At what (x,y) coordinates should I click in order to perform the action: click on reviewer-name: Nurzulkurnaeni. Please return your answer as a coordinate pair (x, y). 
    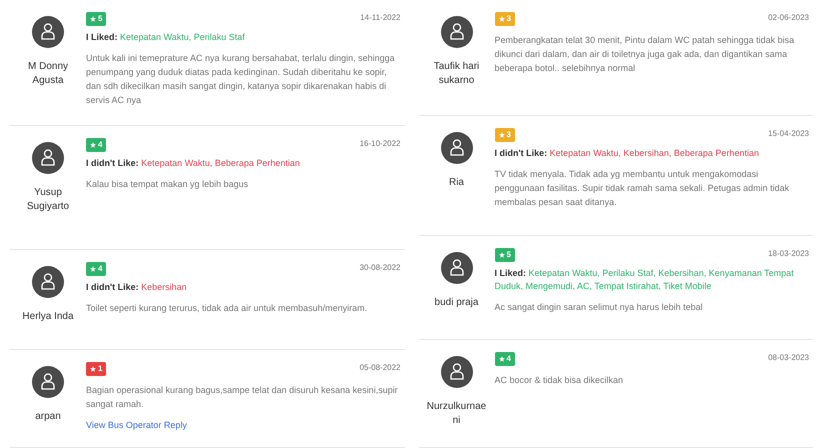
    Looking at the image, I should click on (457, 414).